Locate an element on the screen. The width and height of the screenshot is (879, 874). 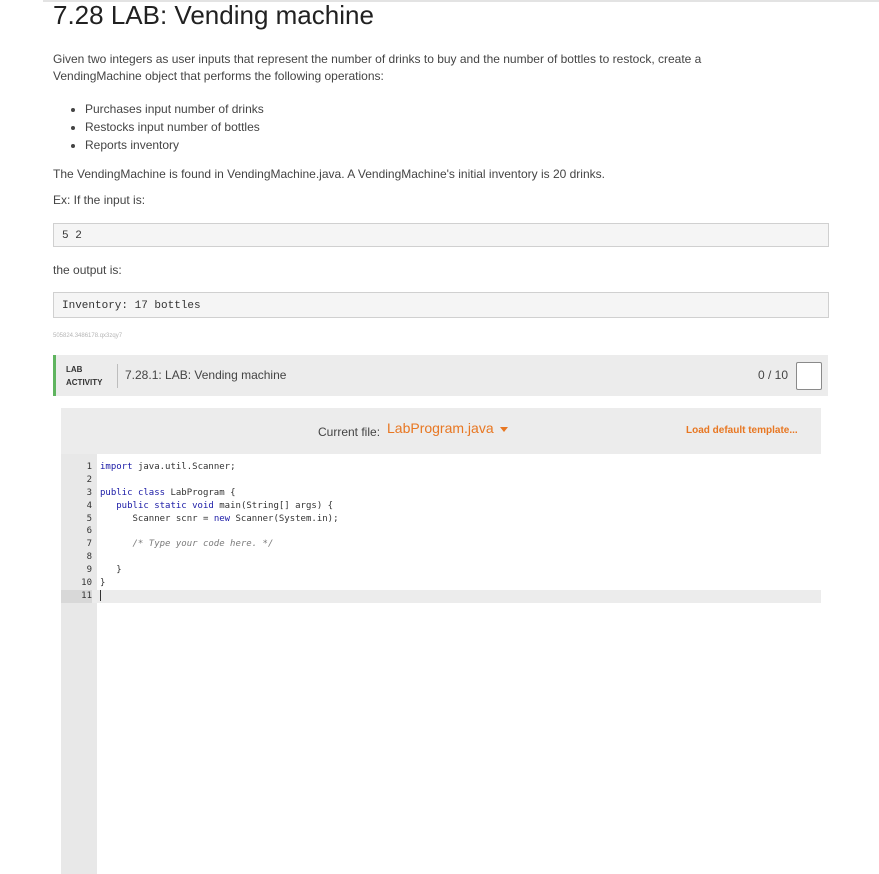
line-code: public static void main(String[] args) { is located at coordinates (225, 505).